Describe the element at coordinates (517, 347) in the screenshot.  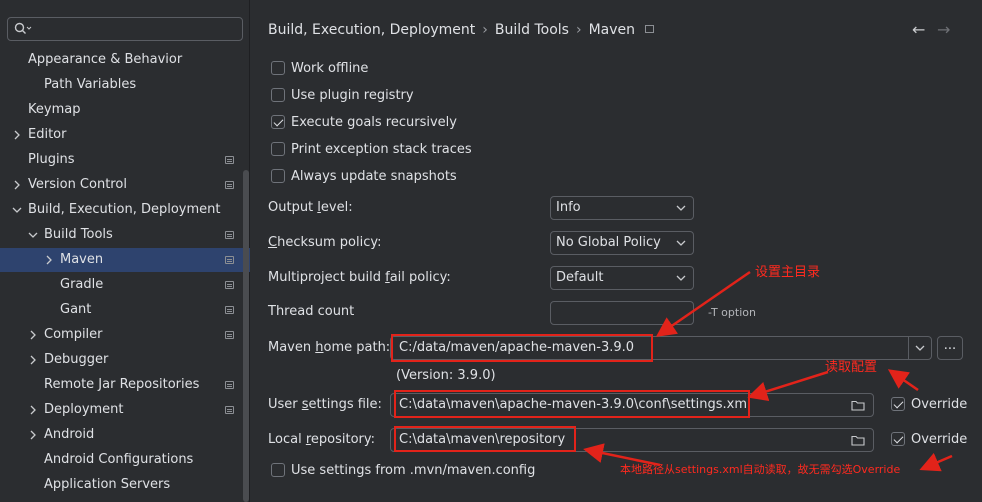
I see `maven-home-value: C:/data/maven/apache-maven-3.9.0` at that location.